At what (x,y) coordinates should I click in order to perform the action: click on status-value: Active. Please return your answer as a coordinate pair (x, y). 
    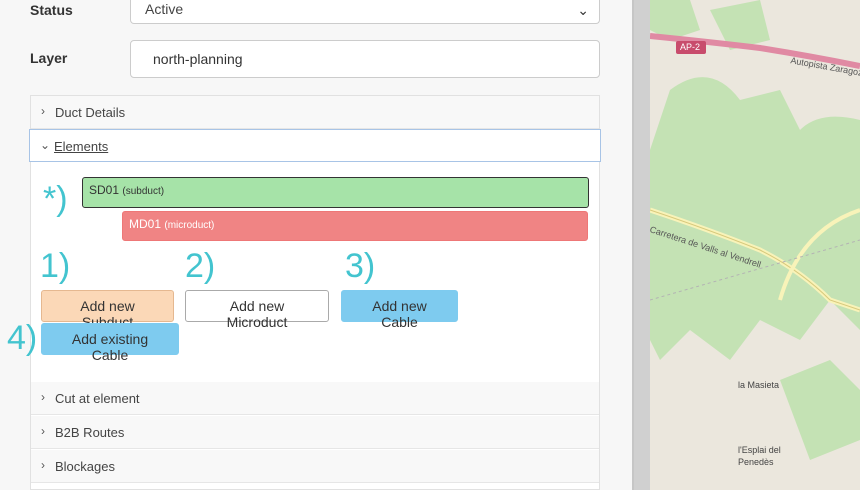
    Looking at the image, I should click on (164, 9).